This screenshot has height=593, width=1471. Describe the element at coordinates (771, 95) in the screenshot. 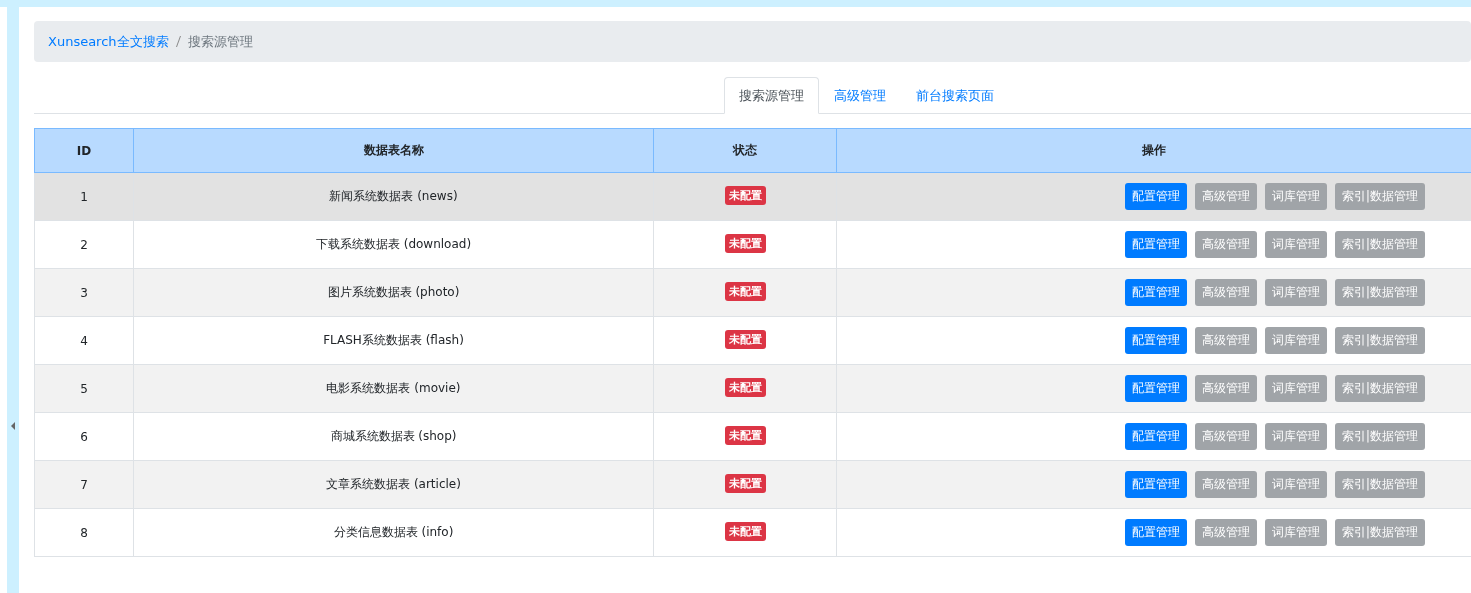

I see `tab: 搜索源管理` at that location.